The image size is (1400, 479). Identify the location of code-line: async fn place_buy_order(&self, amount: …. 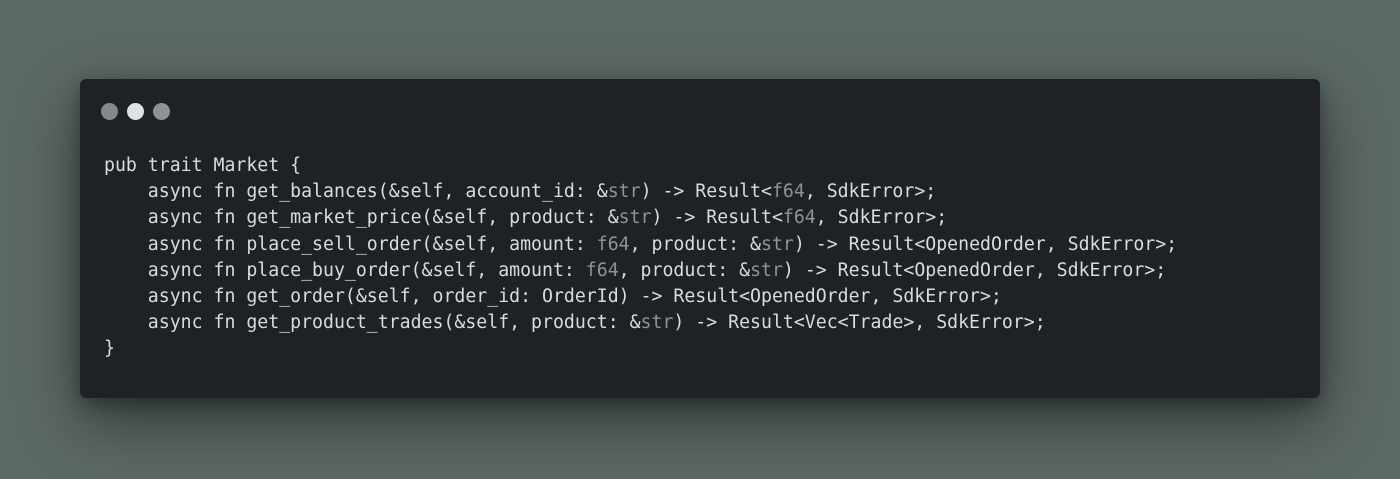
(640, 271).